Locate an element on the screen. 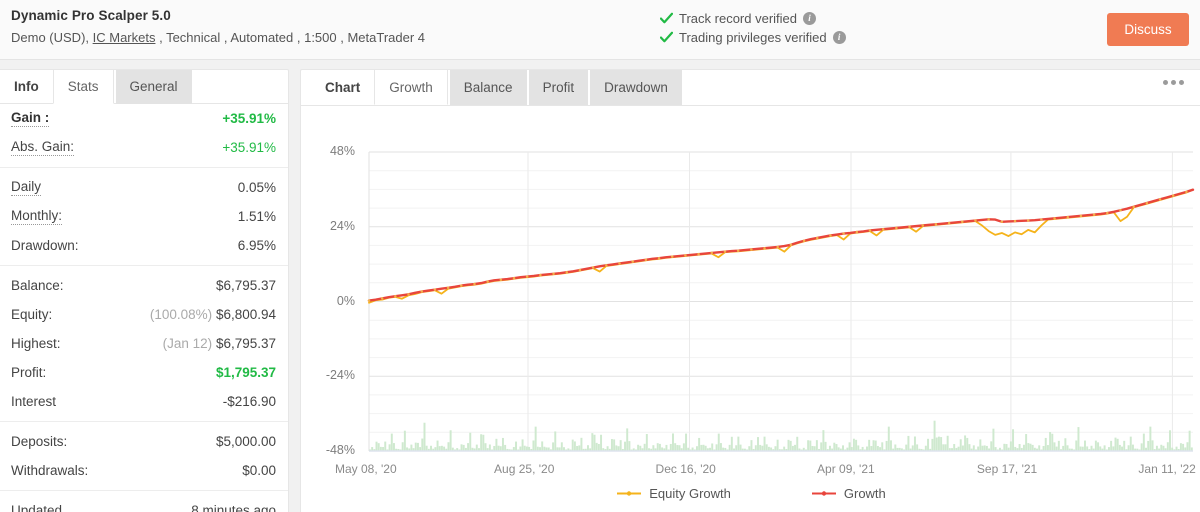  stat-row: Balance: $6,795.37 is located at coordinates (144, 285).